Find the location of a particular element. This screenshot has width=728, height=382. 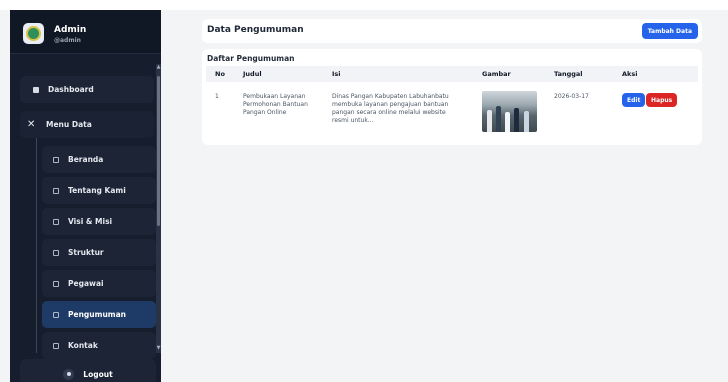

sidebar-item-label: Kontak is located at coordinates (83, 345).